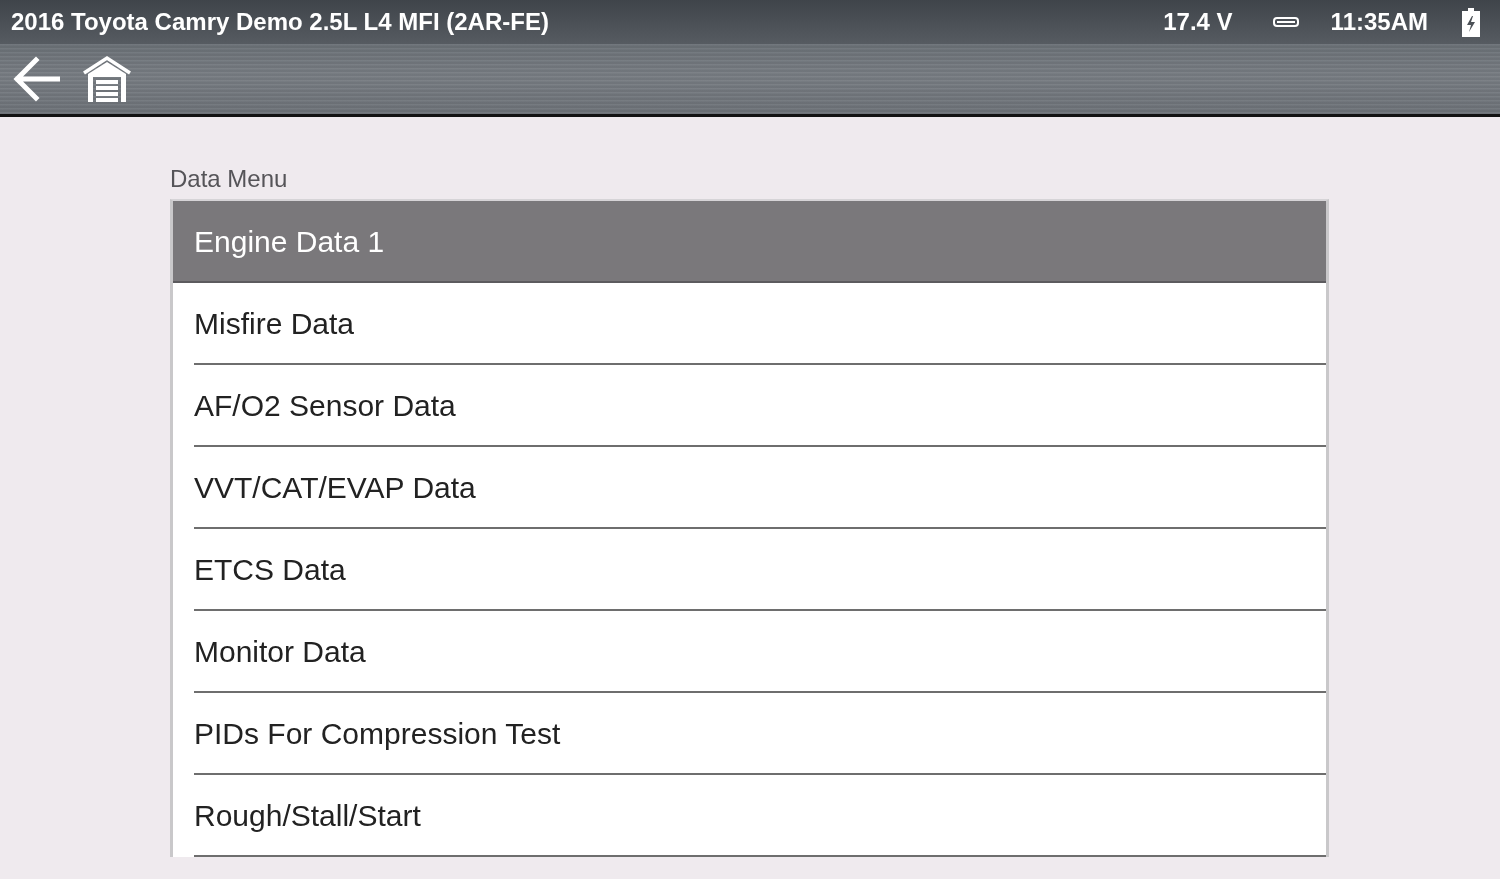 The image size is (1500, 879). I want to click on garage-icon, so click(107, 79).